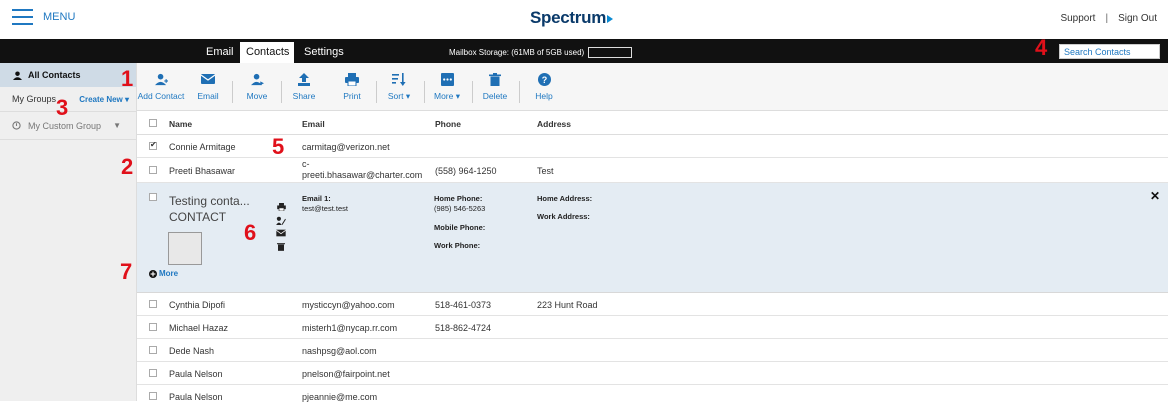  I want to click on menu-label: MENU, so click(59, 17).